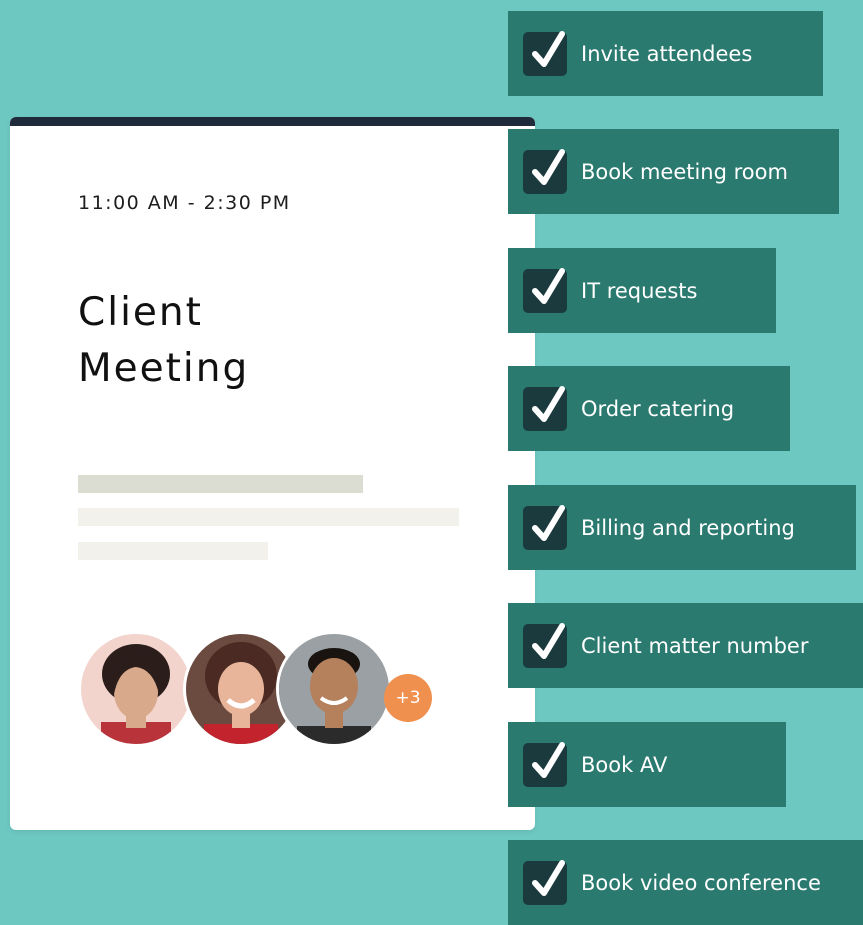  I want to click on task-label: Order catering, so click(658, 408).